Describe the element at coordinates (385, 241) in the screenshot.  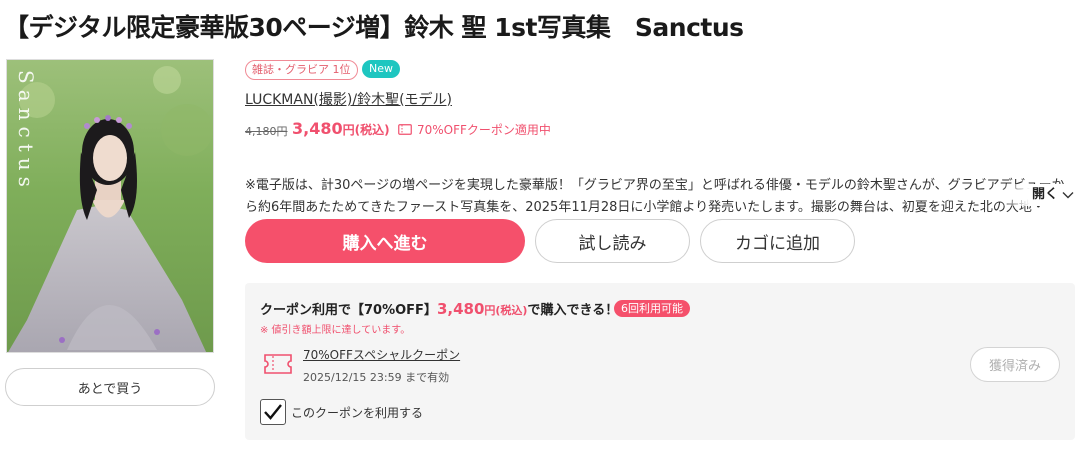
I see `purchase-button: 購入へ進む` at that location.